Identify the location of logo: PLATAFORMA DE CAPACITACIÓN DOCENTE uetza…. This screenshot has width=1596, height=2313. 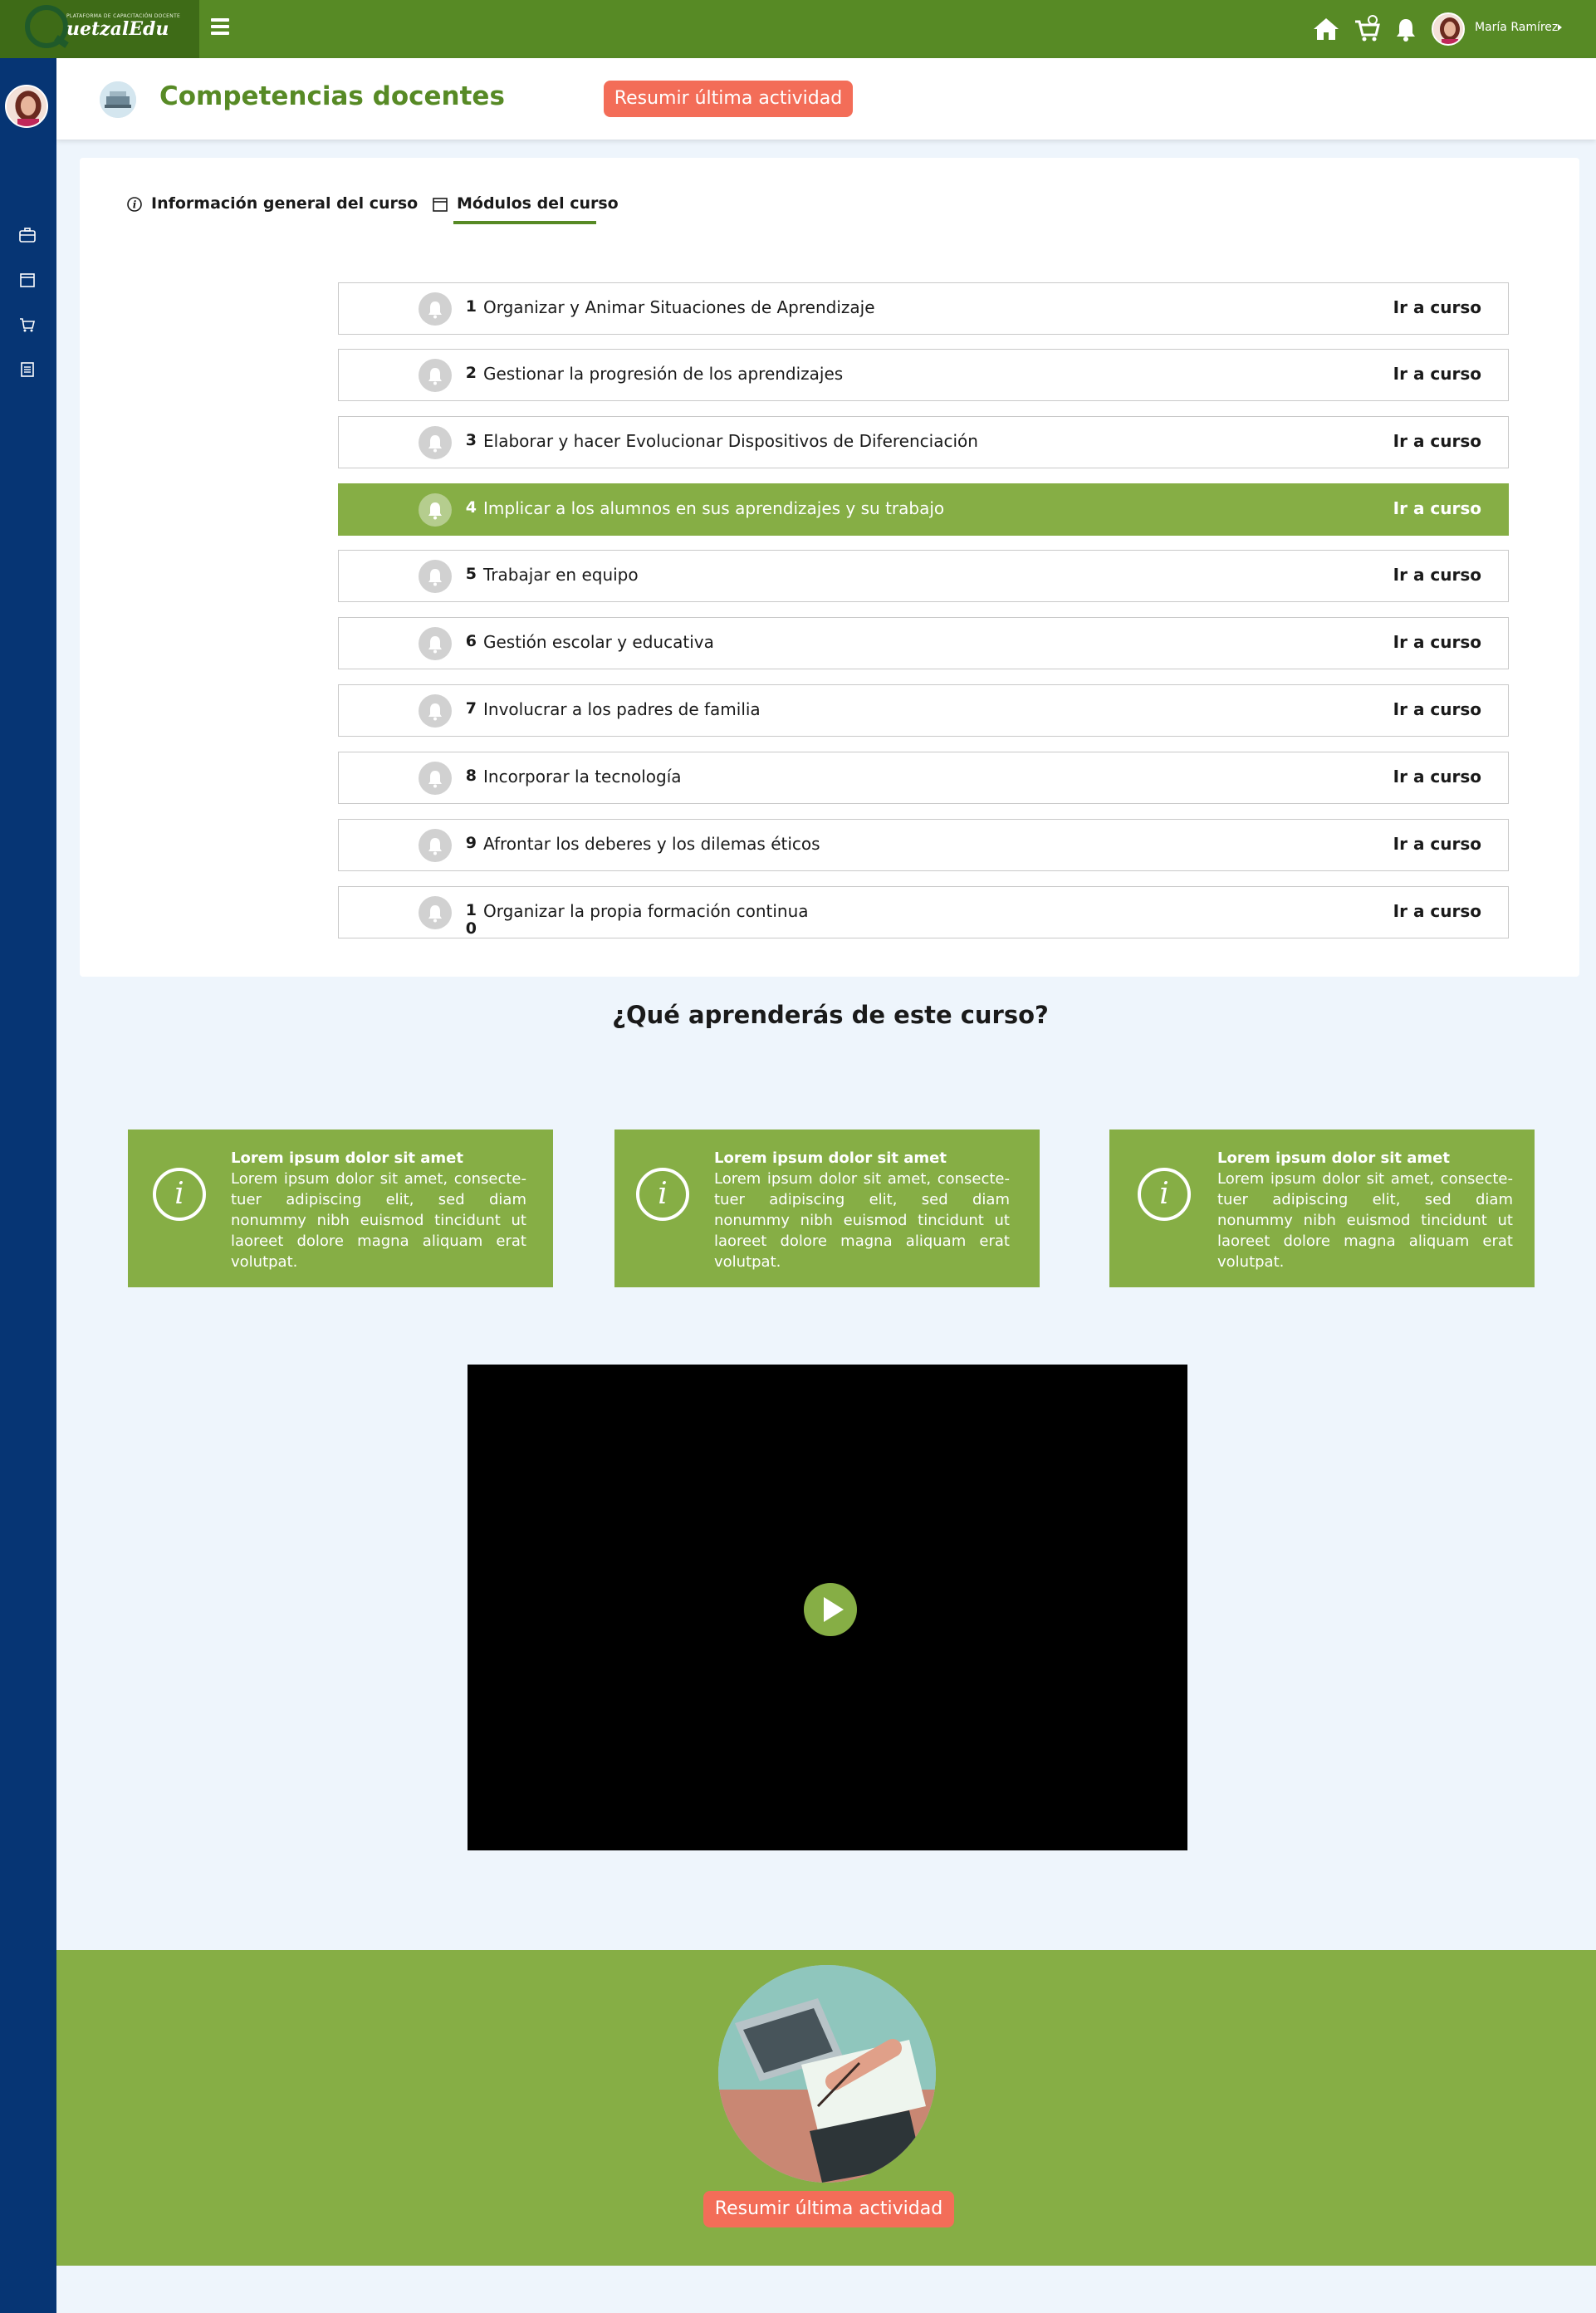
(99, 29).